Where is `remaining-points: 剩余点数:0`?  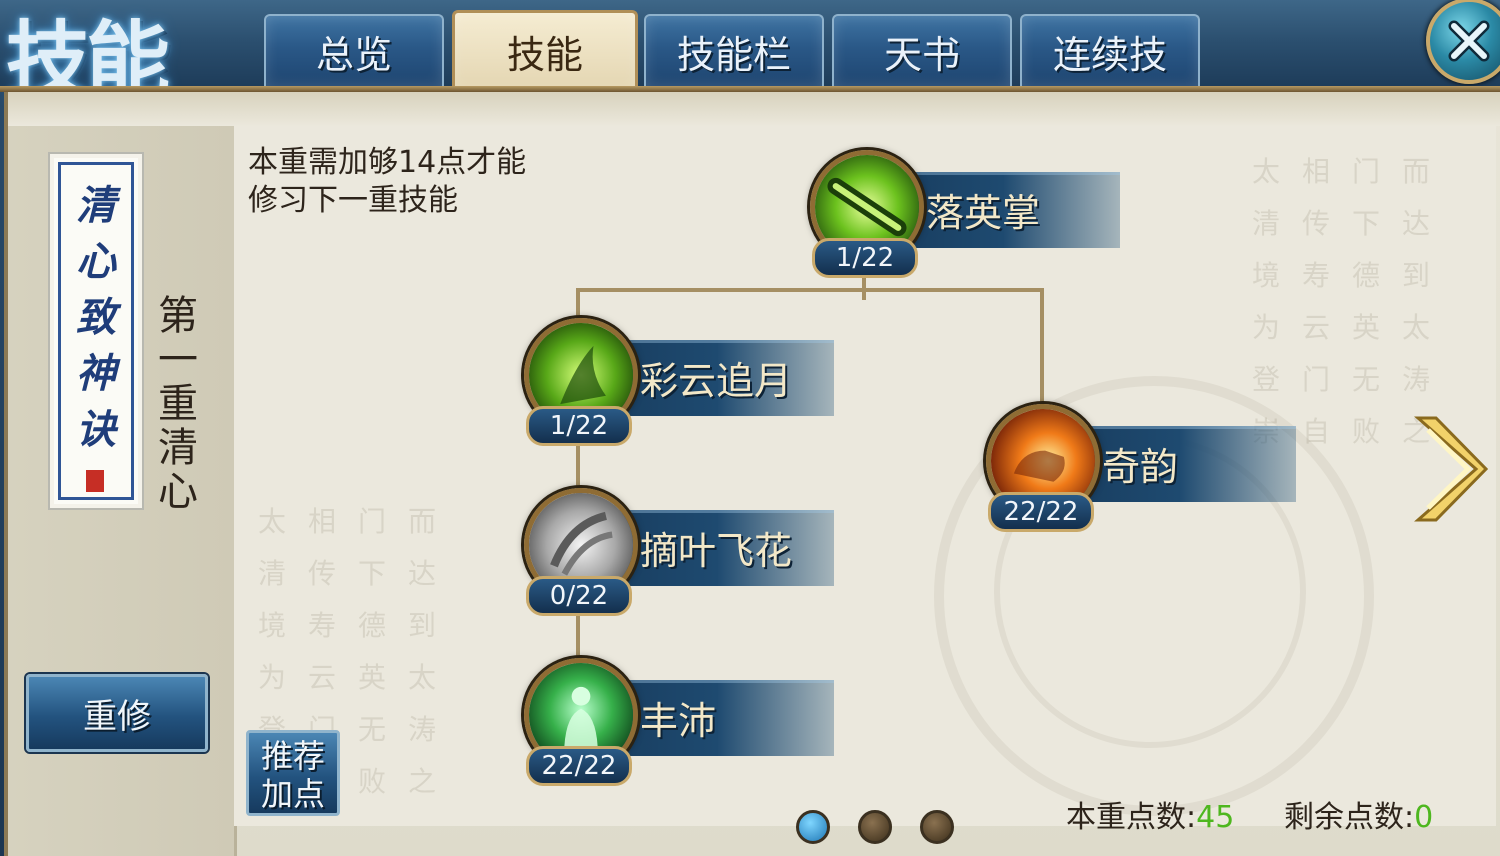 remaining-points: 剩余点数:0 is located at coordinates (1358, 814).